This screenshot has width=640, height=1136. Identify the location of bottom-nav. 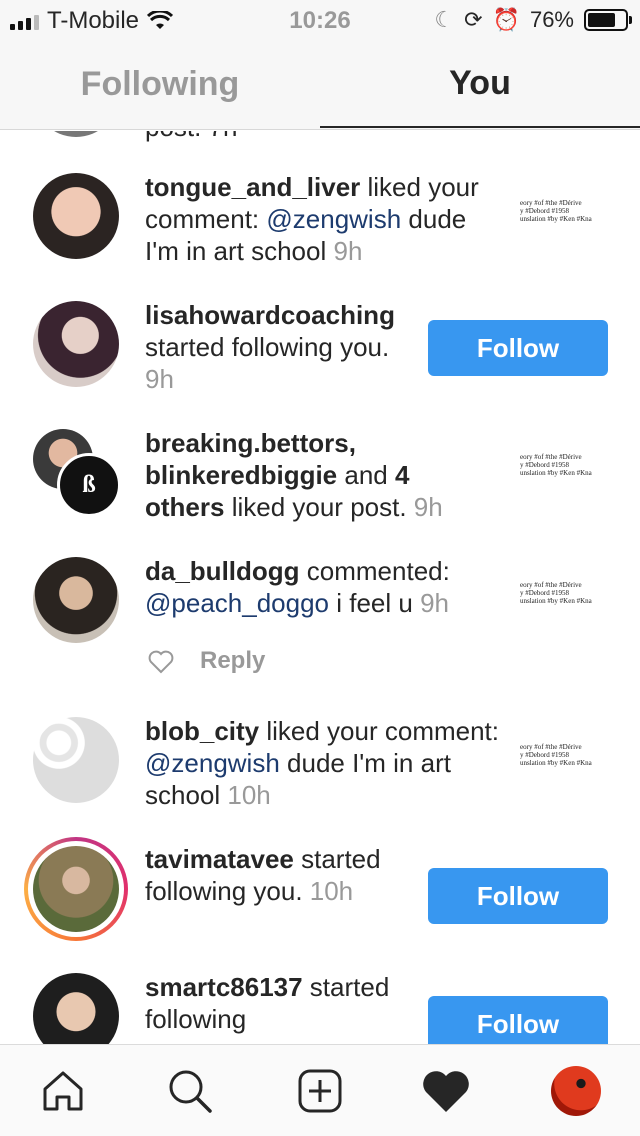
(320, 1090).